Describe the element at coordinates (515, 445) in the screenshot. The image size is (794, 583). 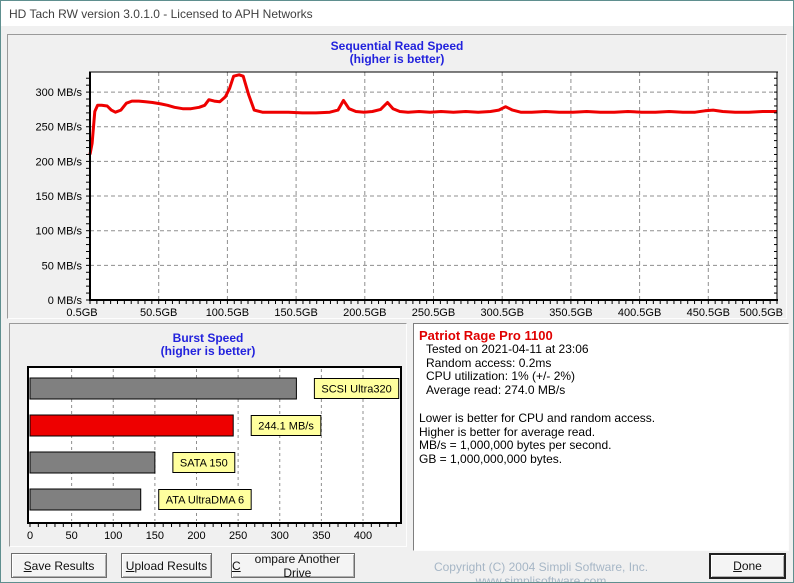
I see `note-mbs-definition: MB/s = 1,000,000 bytes per second.` at that location.